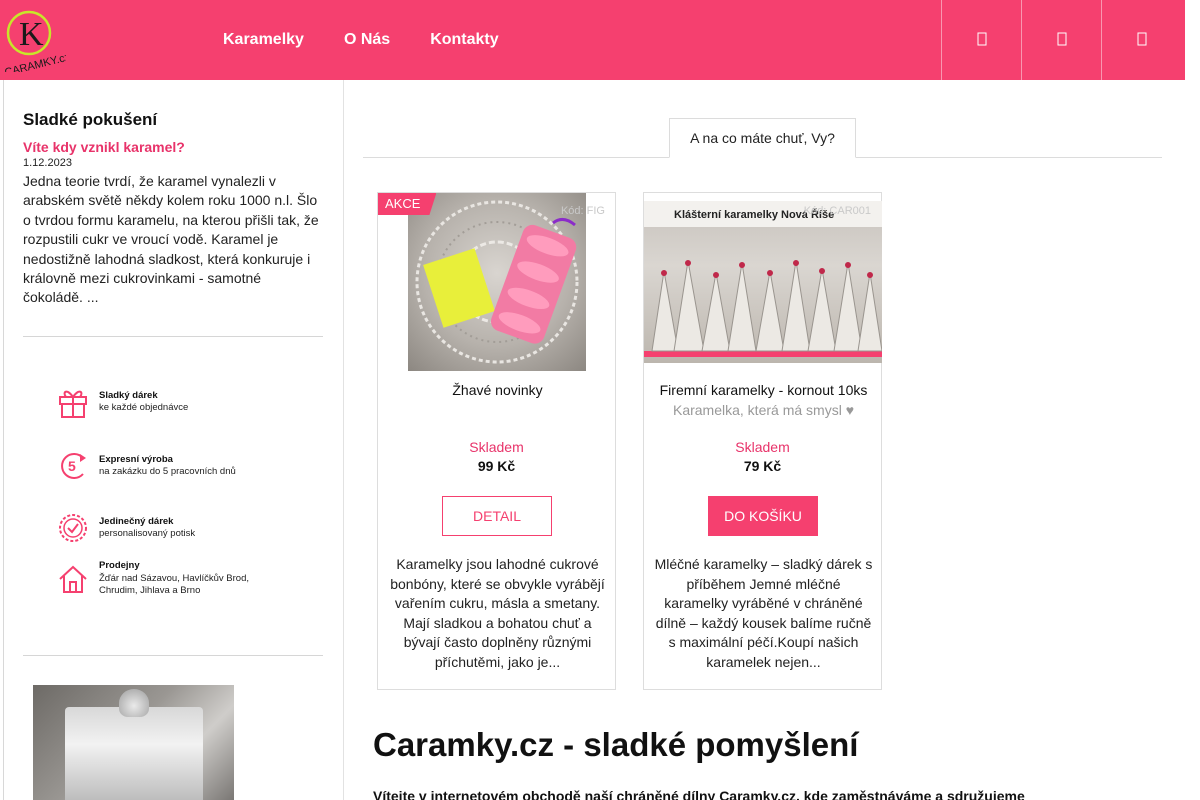  I want to click on badge-check-icon, so click(73, 528).